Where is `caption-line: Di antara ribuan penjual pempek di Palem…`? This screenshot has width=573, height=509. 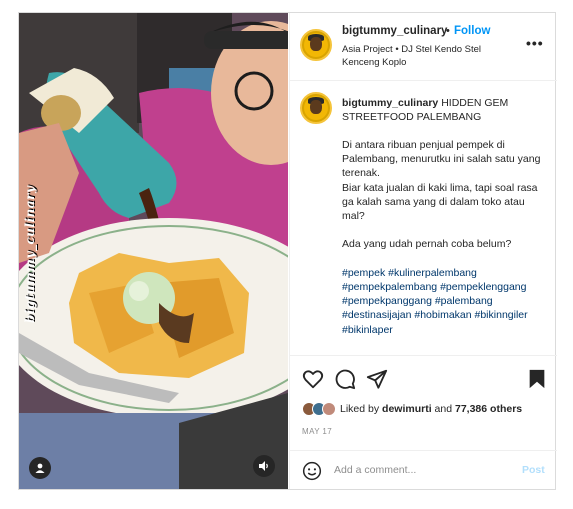 caption-line: Di antara ribuan penjual pempek di Palem… is located at coordinates (441, 159).